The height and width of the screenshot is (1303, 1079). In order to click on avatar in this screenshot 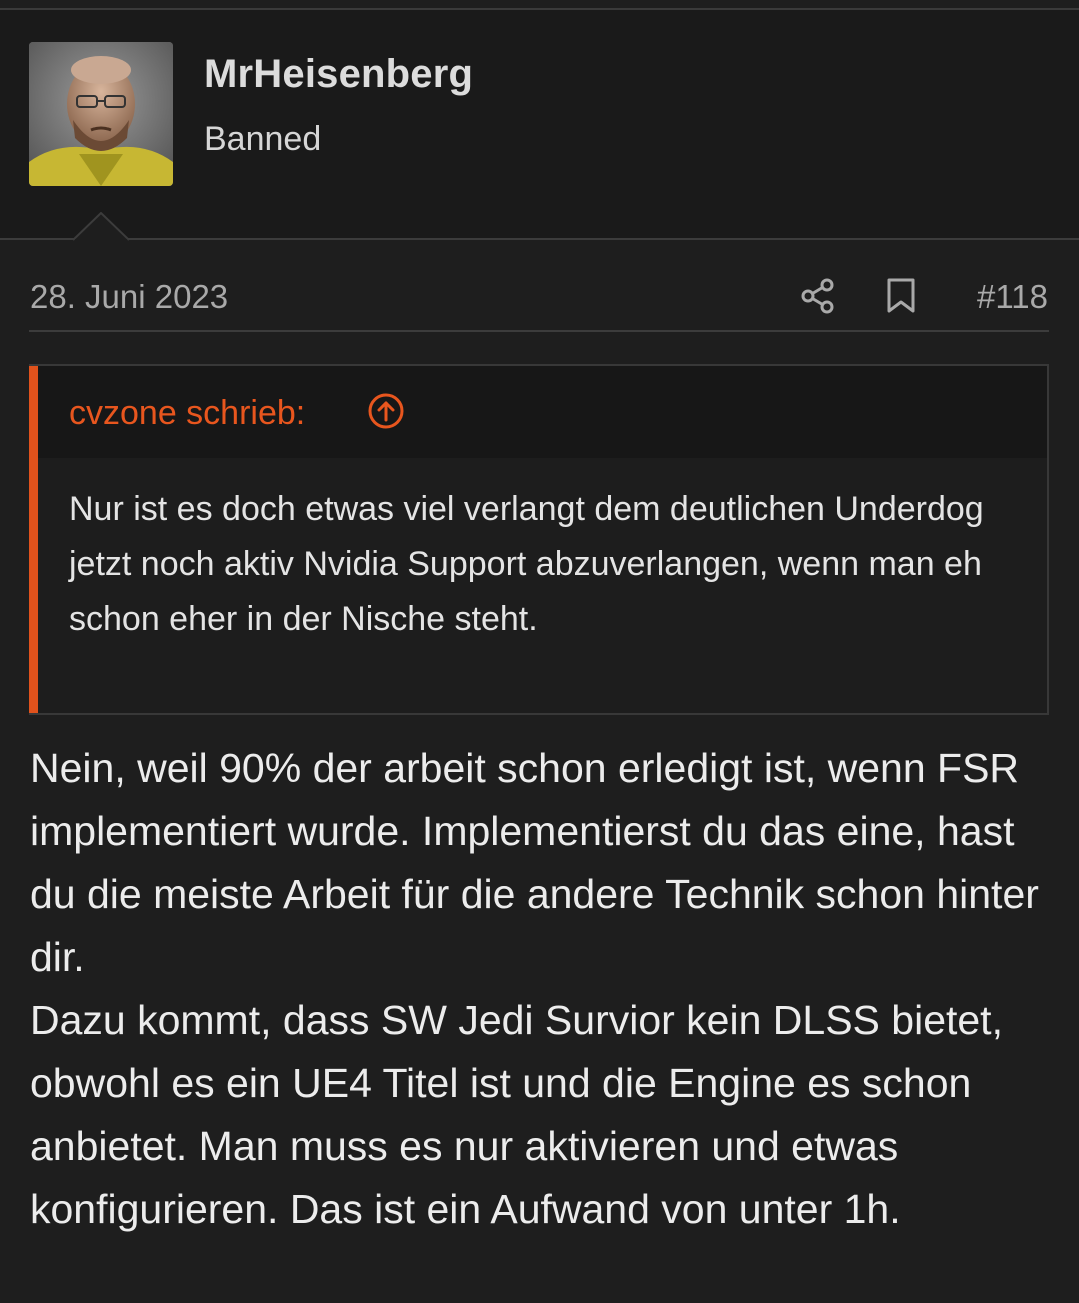, I will do `click(101, 114)`.